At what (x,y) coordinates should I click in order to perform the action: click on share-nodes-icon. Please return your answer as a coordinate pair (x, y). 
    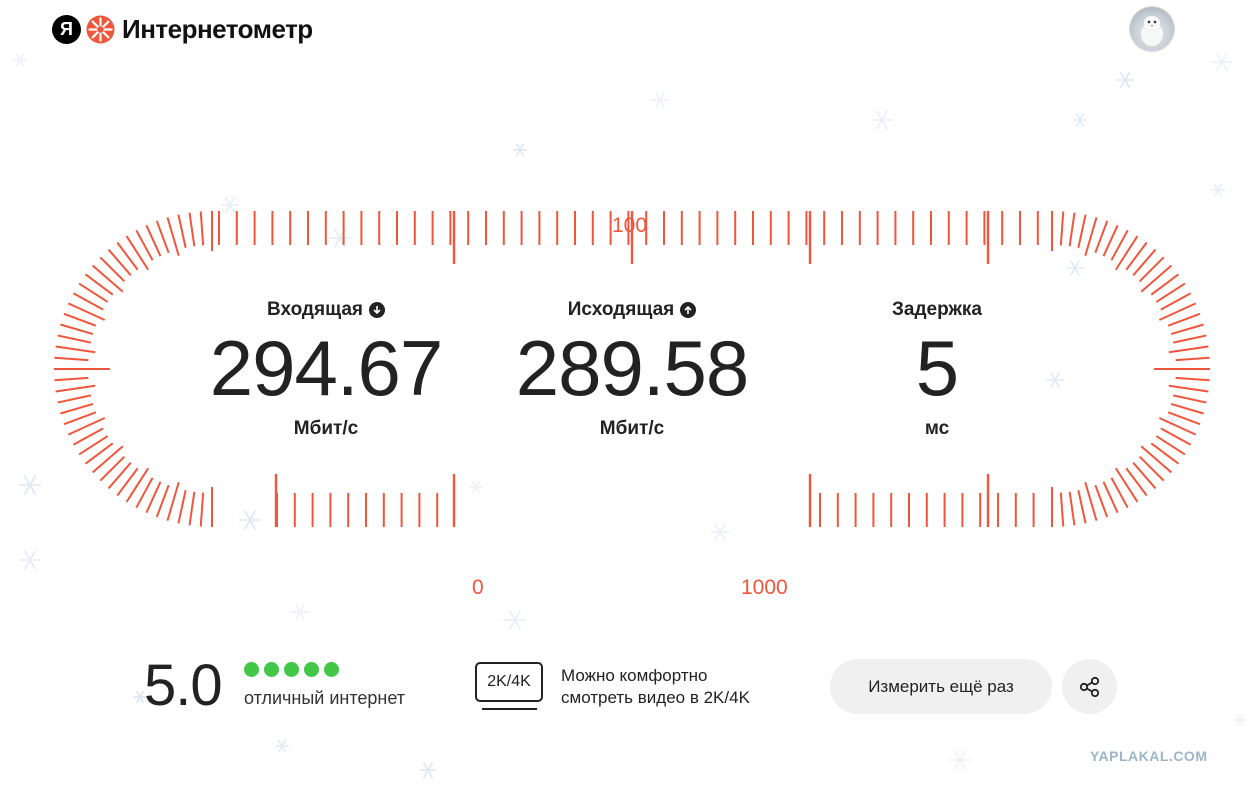
    Looking at the image, I should click on (1089, 686).